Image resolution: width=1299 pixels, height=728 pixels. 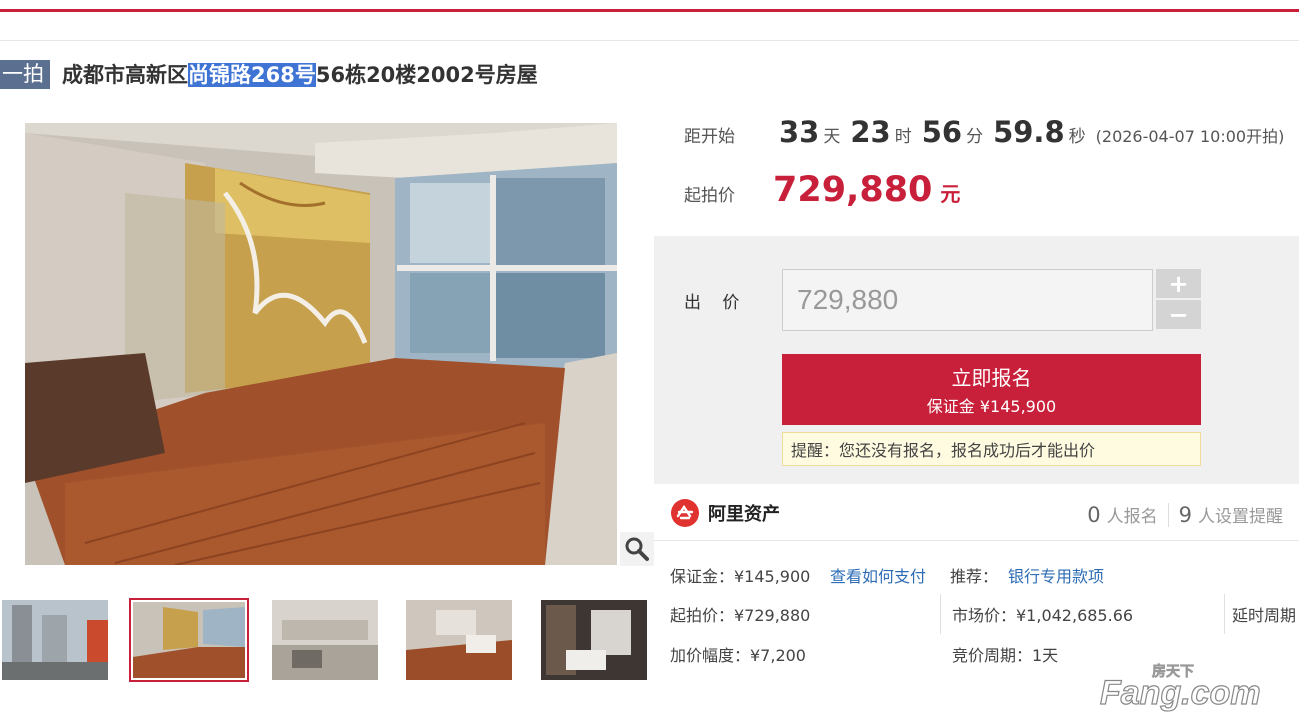 What do you see at coordinates (1077, 137) in the screenshot?
I see `countdown-seconds-unit: 秒` at bounding box center [1077, 137].